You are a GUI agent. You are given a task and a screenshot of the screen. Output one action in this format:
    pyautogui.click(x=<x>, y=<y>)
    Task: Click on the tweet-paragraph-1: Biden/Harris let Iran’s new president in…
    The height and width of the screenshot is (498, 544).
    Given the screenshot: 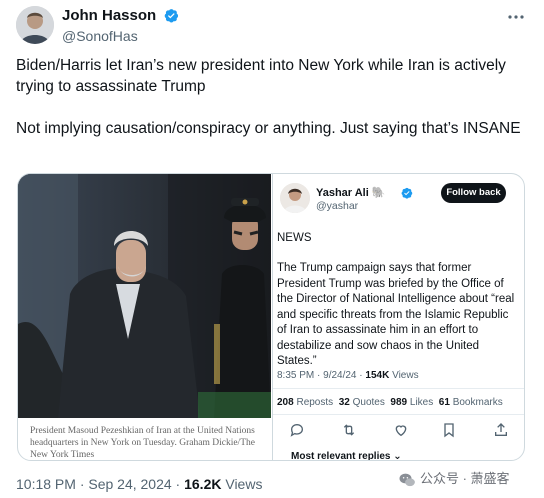 What is the action you would take?
    pyautogui.click(x=261, y=76)
    